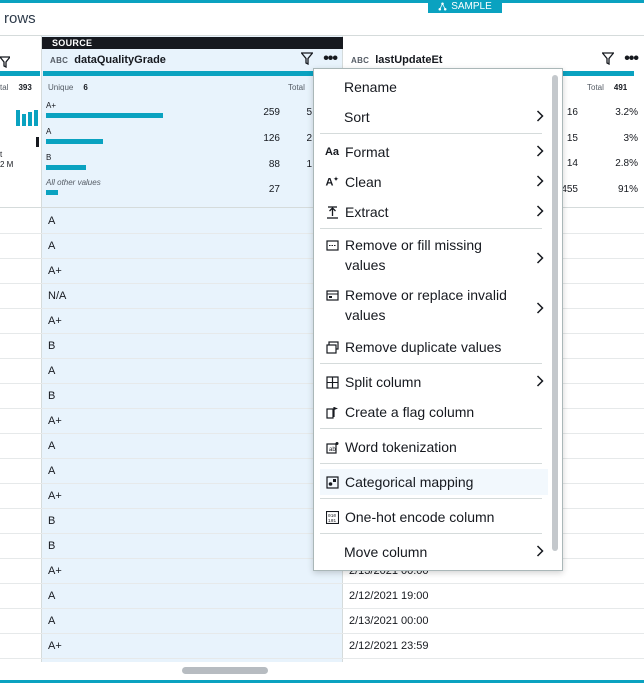 The width and height of the screenshot is (644, 687). What do you see at coordinates (59, 60) in the screenshot?
I see `string-type-icon: ABC` at bounding box center [59, 60].